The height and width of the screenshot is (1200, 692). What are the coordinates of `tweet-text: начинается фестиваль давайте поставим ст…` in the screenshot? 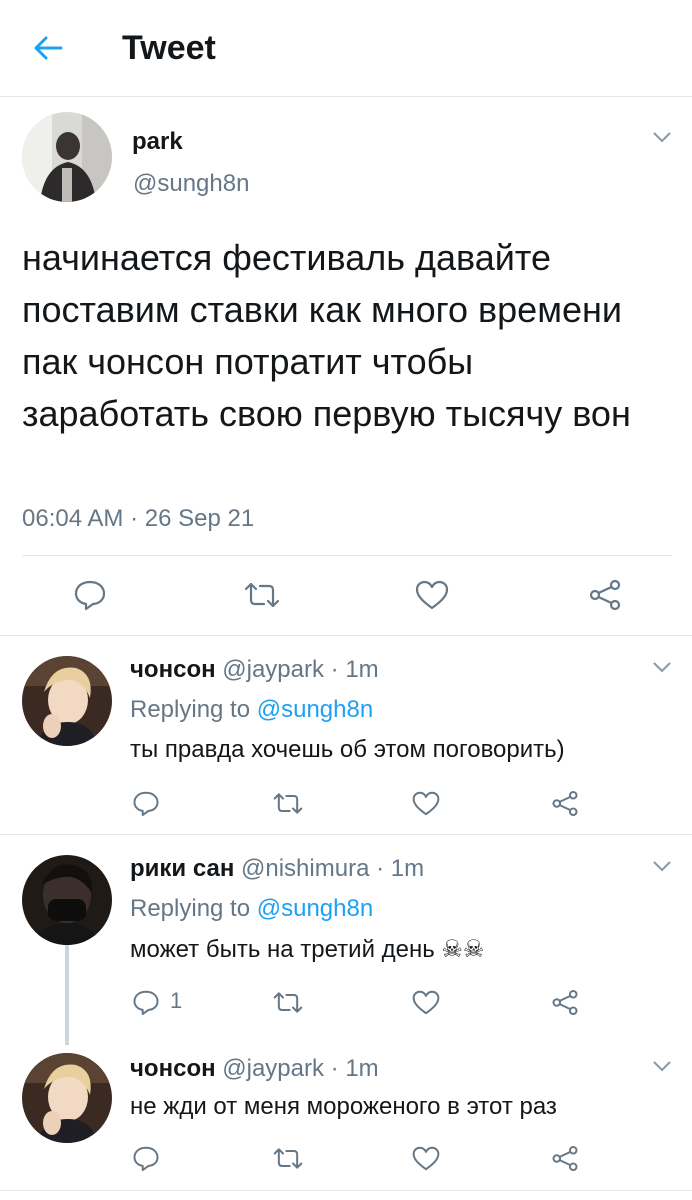 It's located at (326, 335).